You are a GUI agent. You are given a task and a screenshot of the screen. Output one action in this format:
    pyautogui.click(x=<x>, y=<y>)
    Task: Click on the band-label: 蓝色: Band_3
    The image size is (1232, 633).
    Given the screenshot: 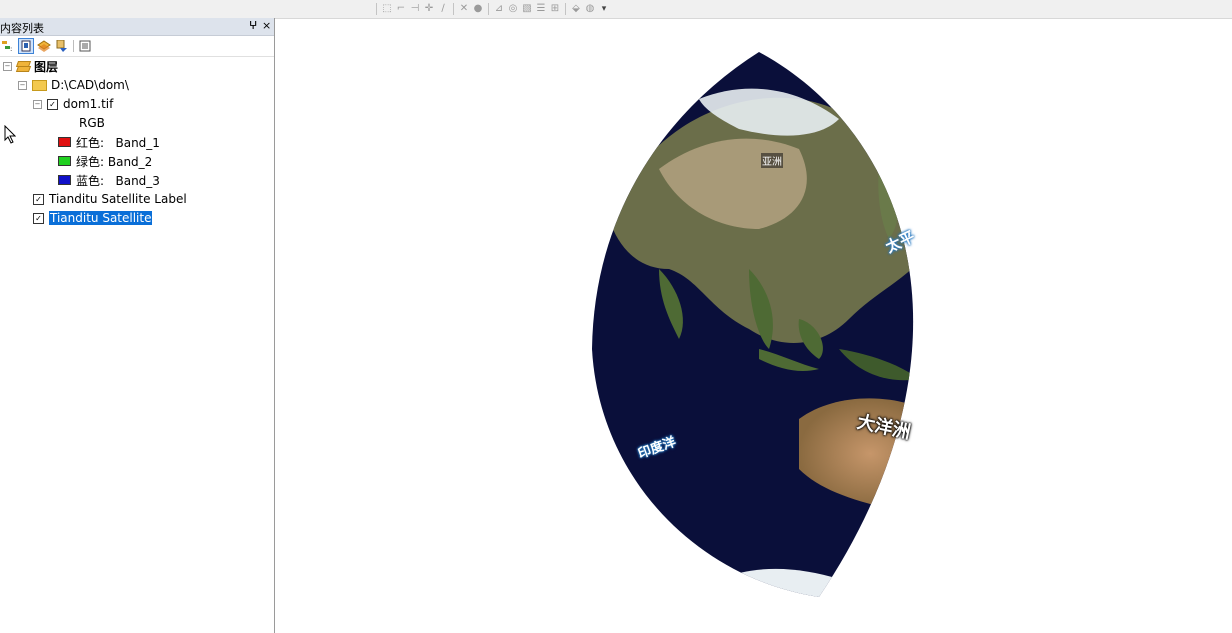 What is the action you would take?
    pyautogui.click(x=118, y=180)
    